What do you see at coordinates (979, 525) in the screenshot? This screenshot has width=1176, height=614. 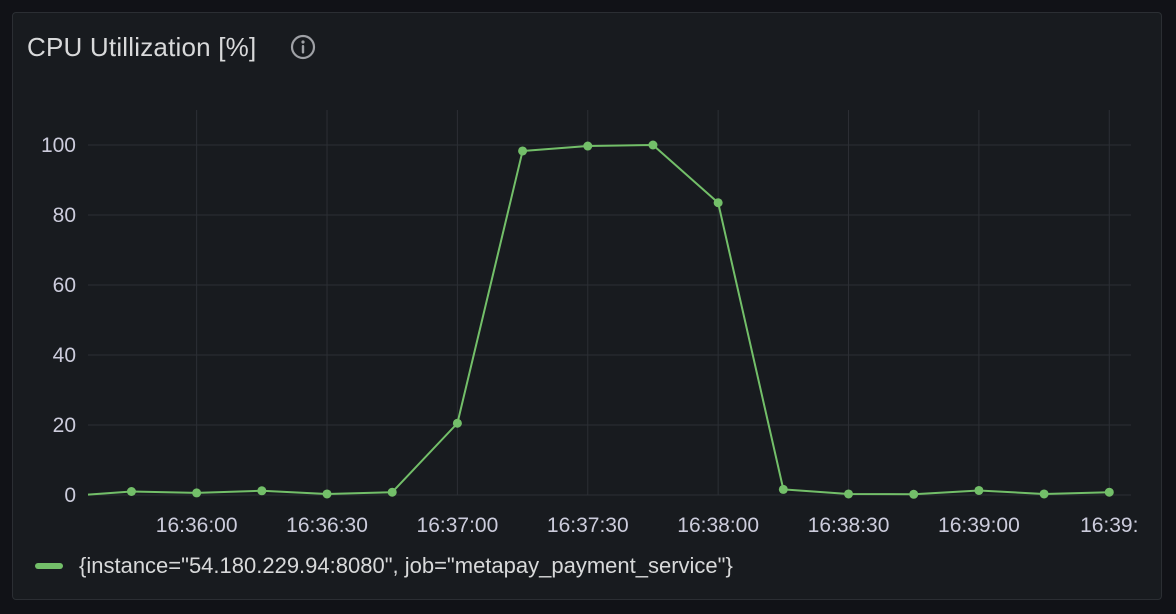 I see `x-tick-label: 16:39:00` at bounding box center [979, 525].